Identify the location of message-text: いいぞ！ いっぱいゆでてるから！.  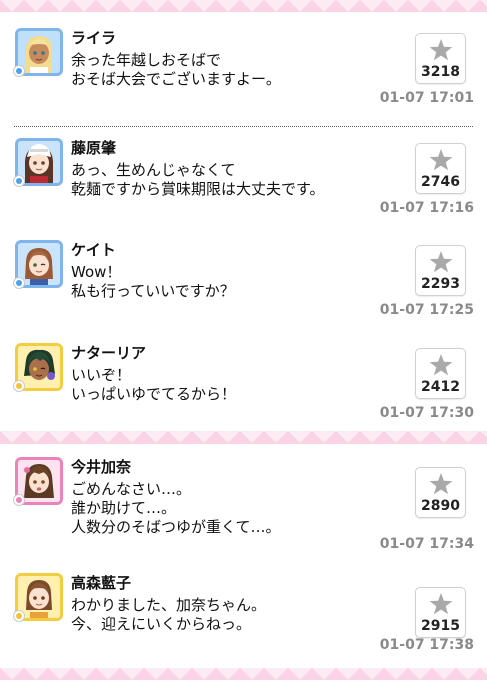
(153, 385).